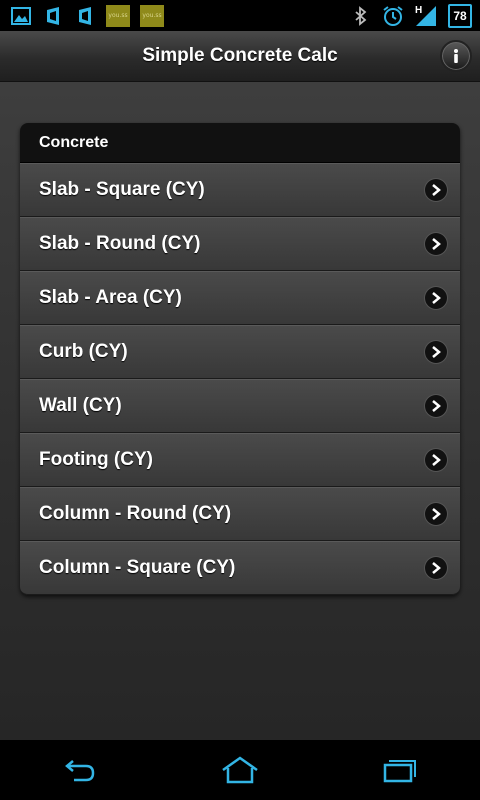 The width and height of the screenshot is (480, 800). Describe the element at coordinates (411, 15) in the screenshot. I see `system-icons: H 78` at that location.